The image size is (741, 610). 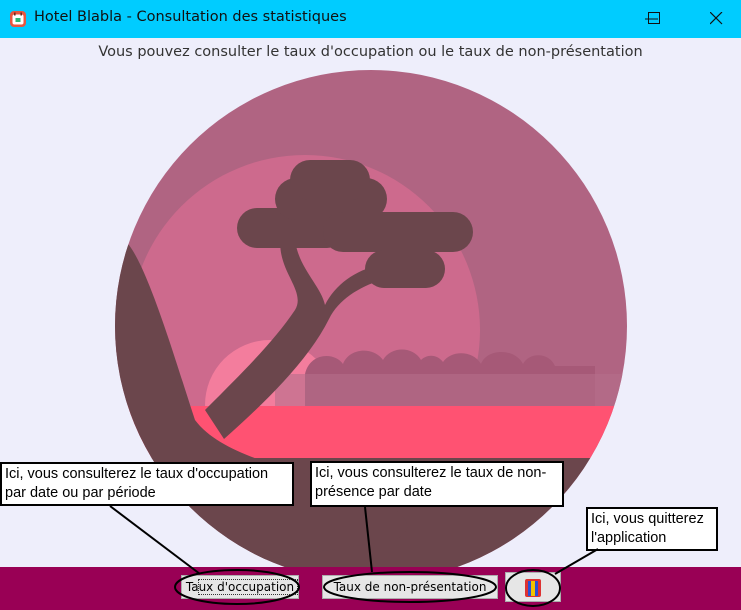 I want to click on exit-door-icon, so click(x=533, y=588).